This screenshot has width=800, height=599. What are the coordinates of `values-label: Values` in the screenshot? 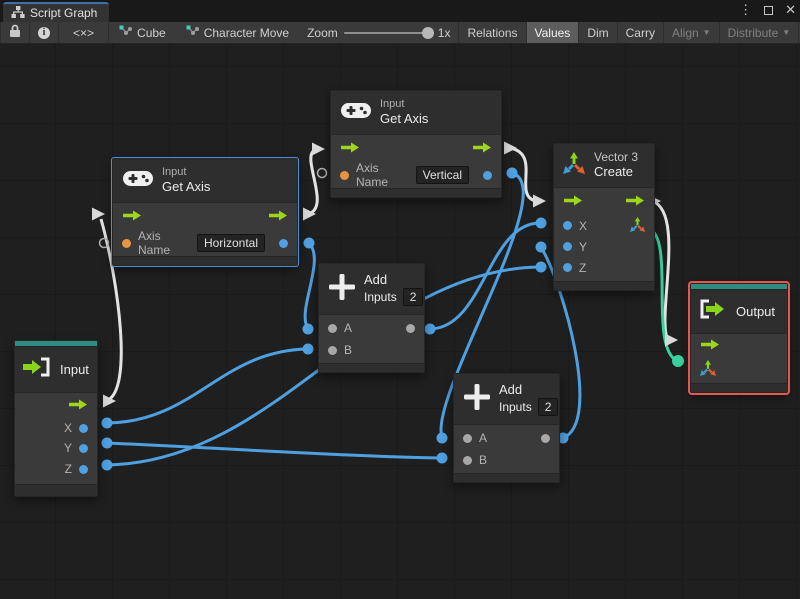 It's located at (552, 32).